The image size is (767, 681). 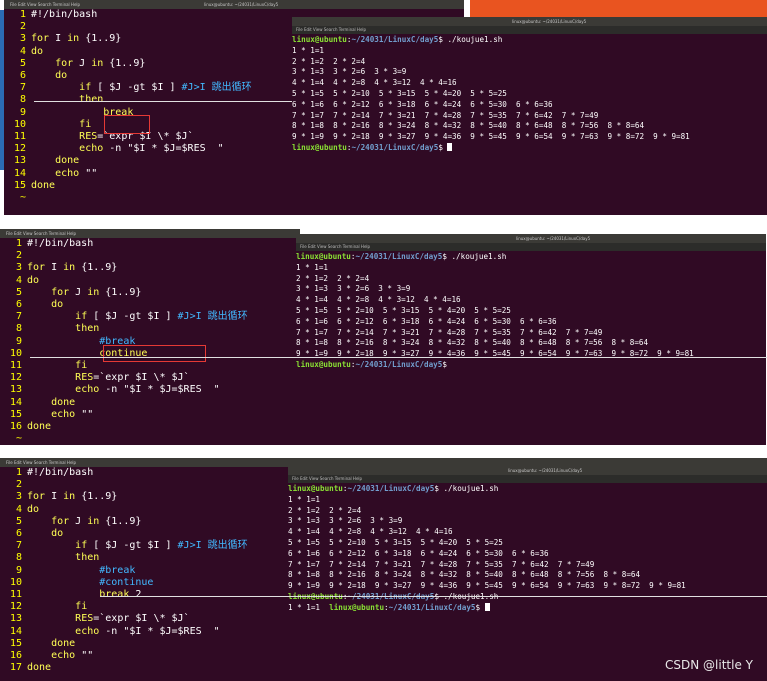 What do you see at coordinates (325, 510) in the screenshot?
I see `terminal-text: 2 * 1=2 2 * 2=4` at bounding box center [325, 510].